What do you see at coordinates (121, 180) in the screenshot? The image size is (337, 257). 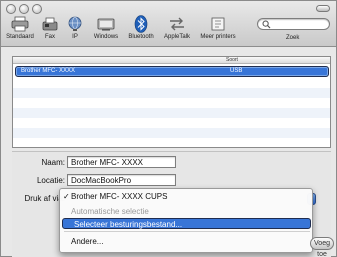 I see `location-field: DocMacBookPro` at bounding box center [121, 180].